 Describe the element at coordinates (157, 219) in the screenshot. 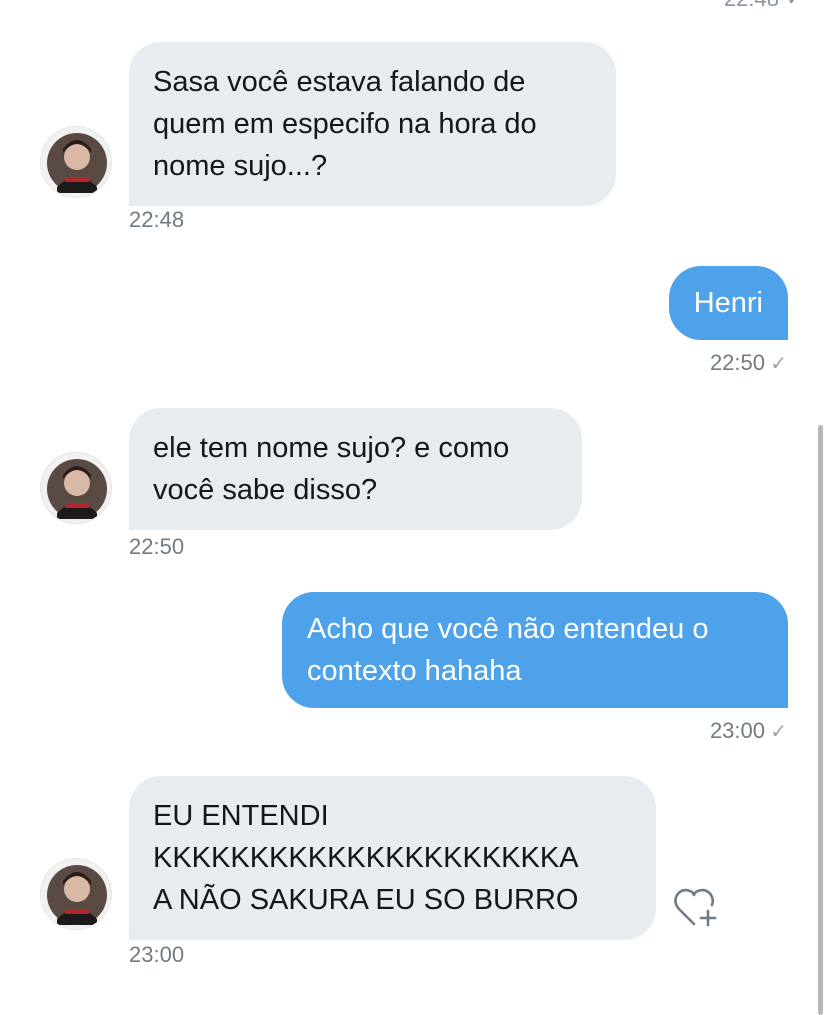

I see `message-timestamp: 22:48` at that location.